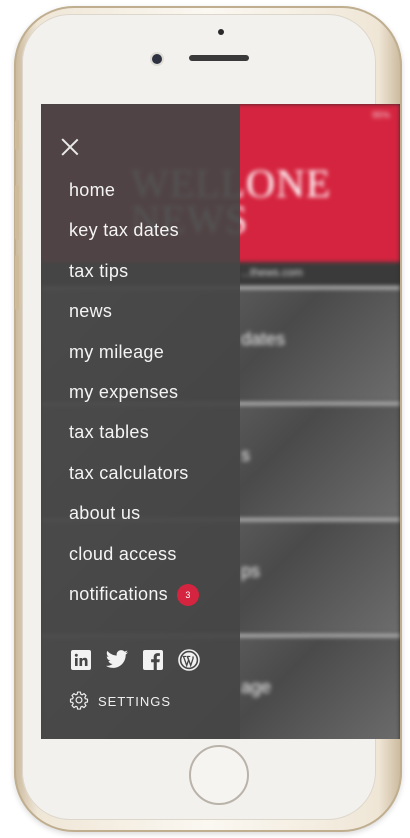 The image size is (410, 838). I want to click on menu-item-news: news, so click(134, 317).